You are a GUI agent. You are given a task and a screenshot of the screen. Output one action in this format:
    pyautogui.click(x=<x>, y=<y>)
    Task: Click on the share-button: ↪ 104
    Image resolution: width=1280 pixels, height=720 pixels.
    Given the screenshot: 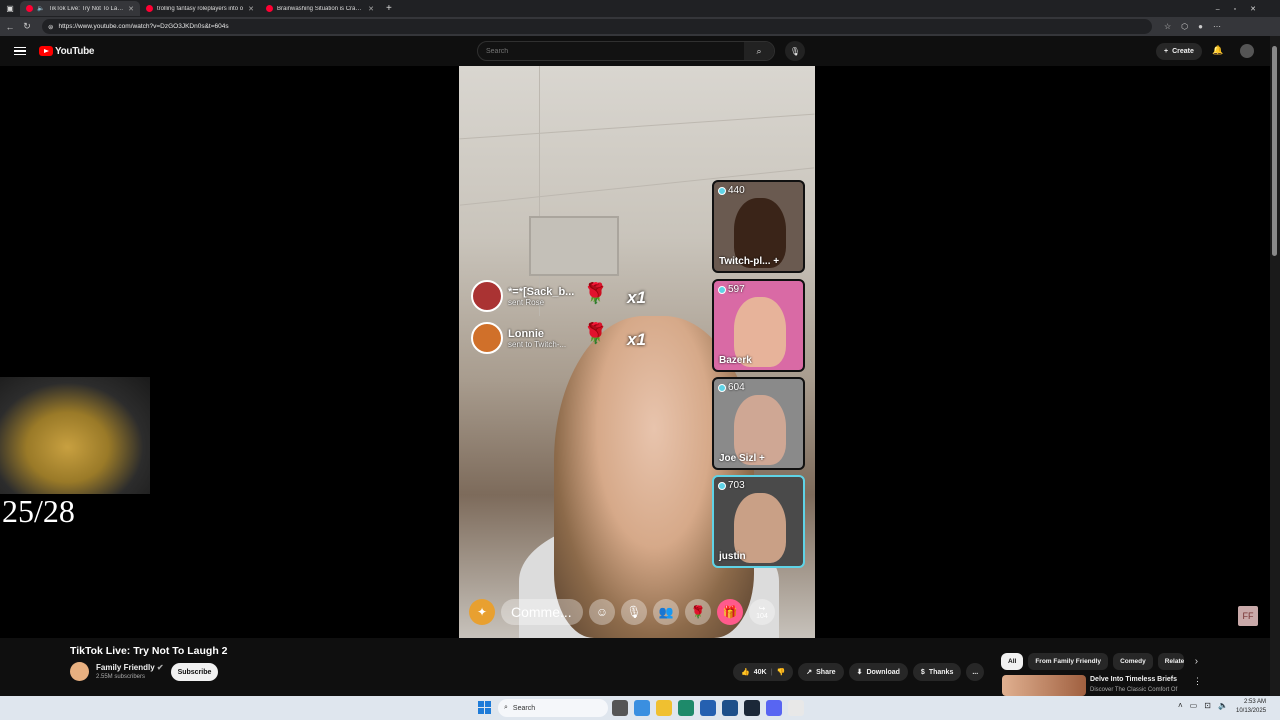 What is the action you would take?
    pyautogui.click(x=762, y=612)
    